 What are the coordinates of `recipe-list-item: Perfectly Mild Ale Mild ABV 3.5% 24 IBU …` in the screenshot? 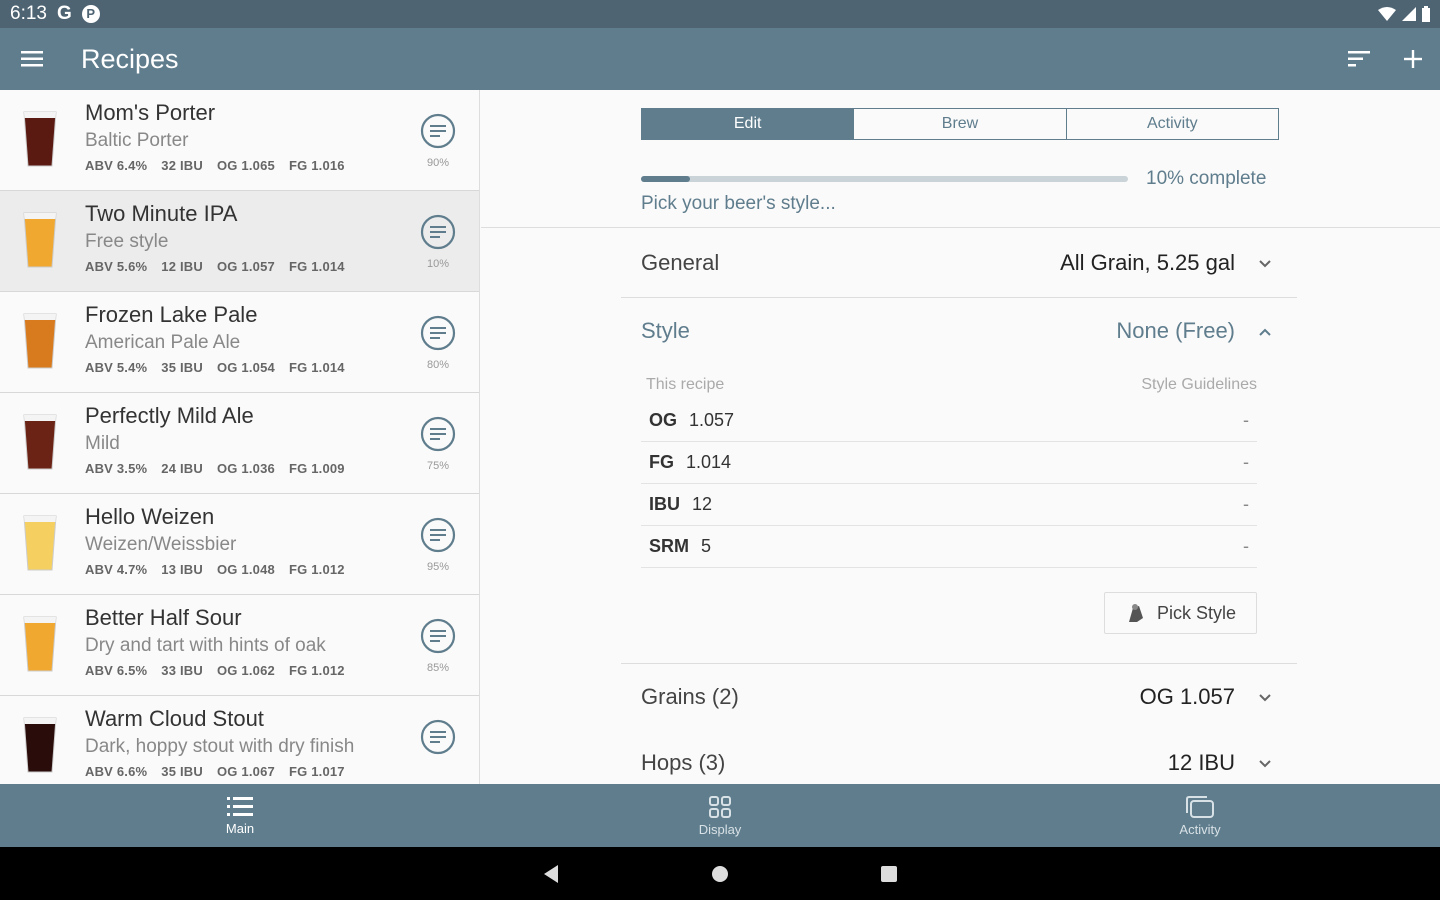 It's located at (239, 443).